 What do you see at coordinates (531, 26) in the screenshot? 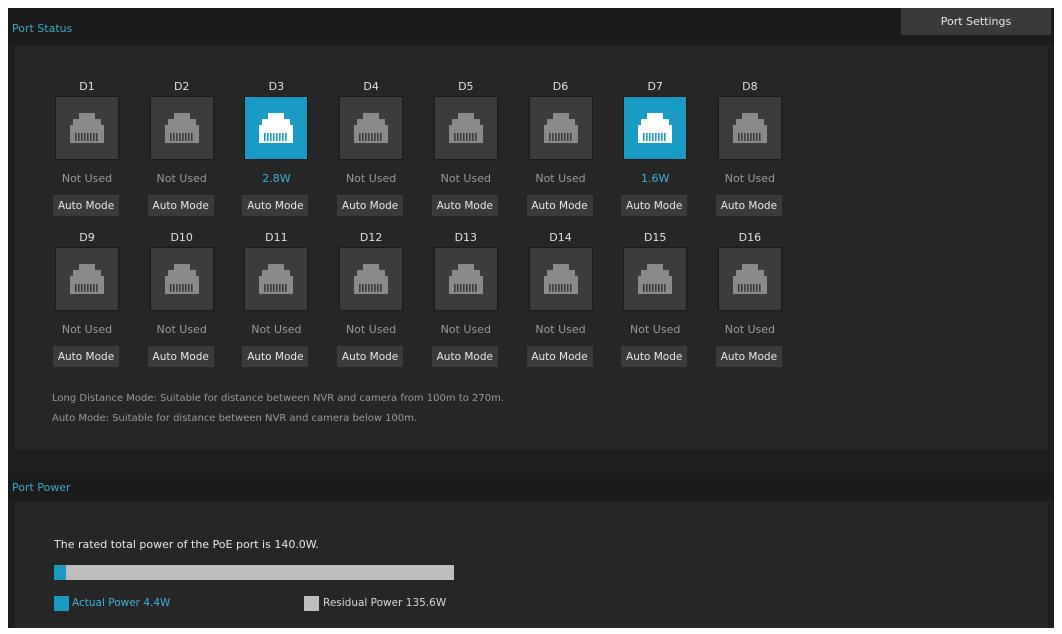
I see `port-status-header: Port Status Port Settings` at bounding box center [531, 26].